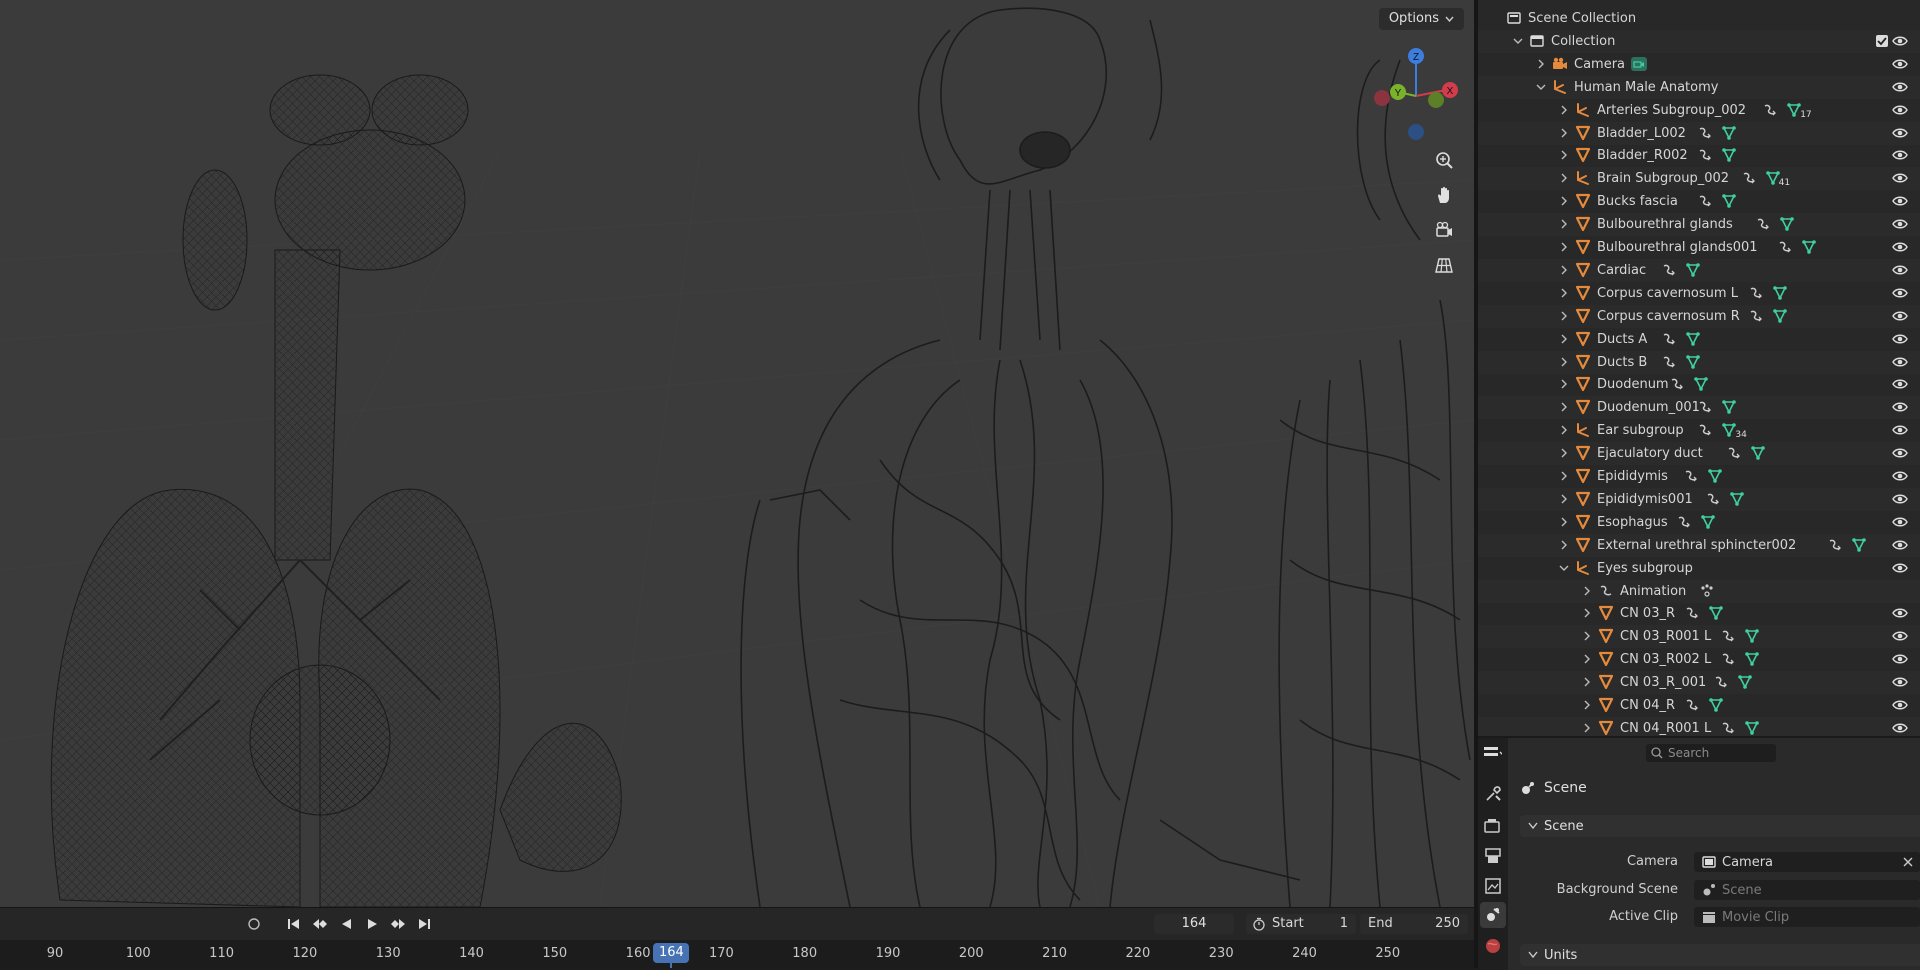  What do you see at coordinates (1699, 454) in the screenshot?
I see `outliner-row: Ejaculatory duct` at bounding box center [1699, 454].